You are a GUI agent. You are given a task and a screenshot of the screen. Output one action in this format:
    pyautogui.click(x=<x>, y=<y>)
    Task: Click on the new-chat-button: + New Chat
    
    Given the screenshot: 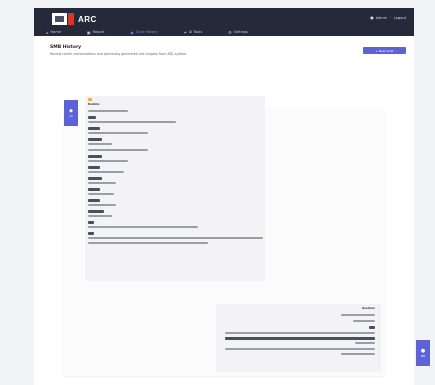 What is the action you would take?
    pyautogui.click(x=384, y=50)
    